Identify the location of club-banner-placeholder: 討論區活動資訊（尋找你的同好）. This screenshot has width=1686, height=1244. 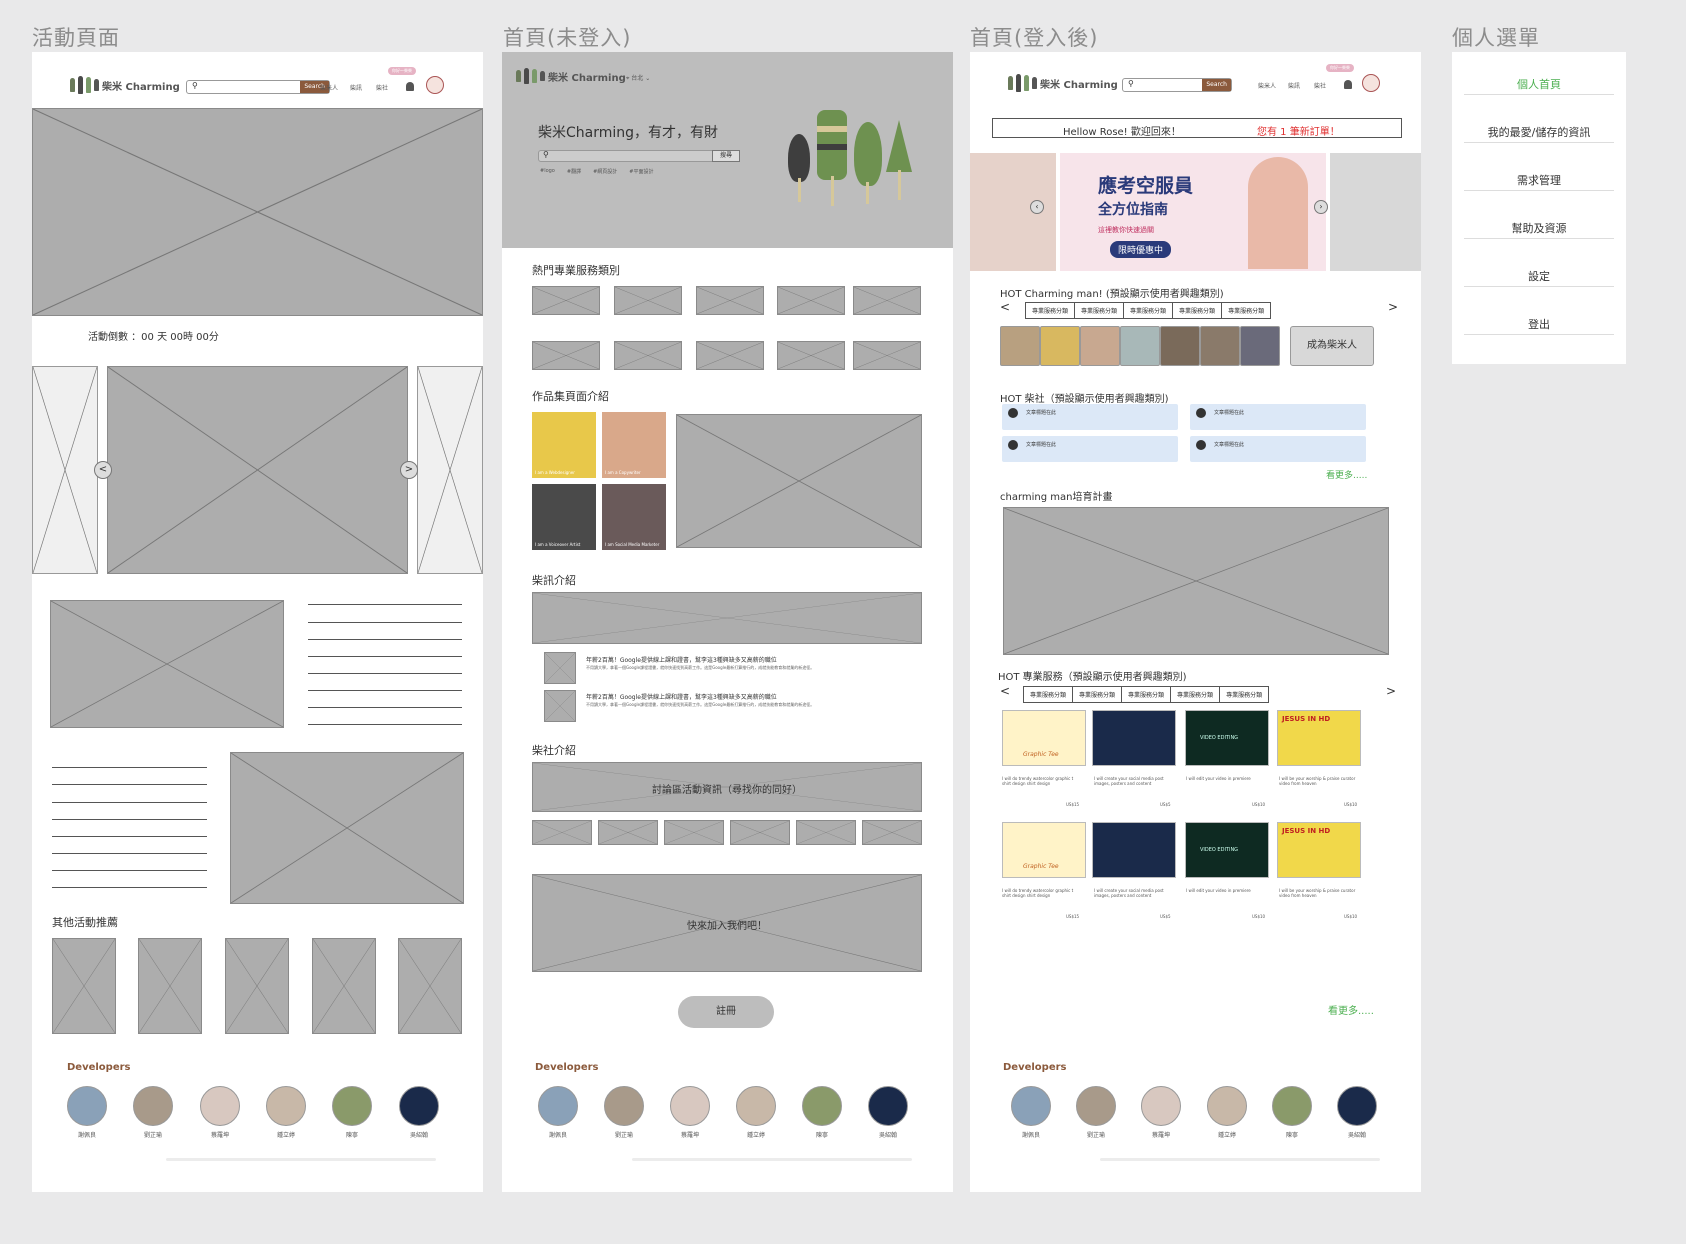
(727, 787).